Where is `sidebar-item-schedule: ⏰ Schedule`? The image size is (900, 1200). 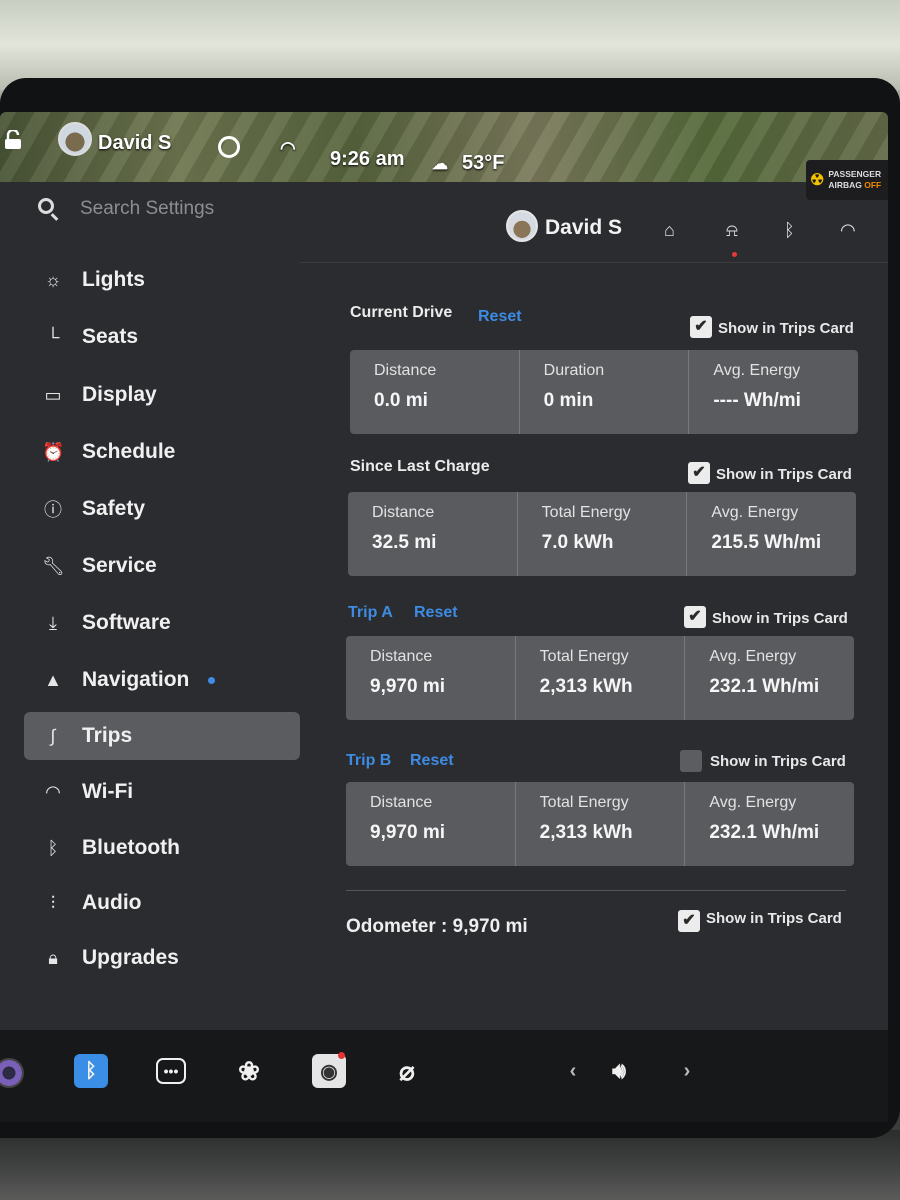 sidebar-item-schedule: ⏰ Schedule is located at coordinates (162, 452).